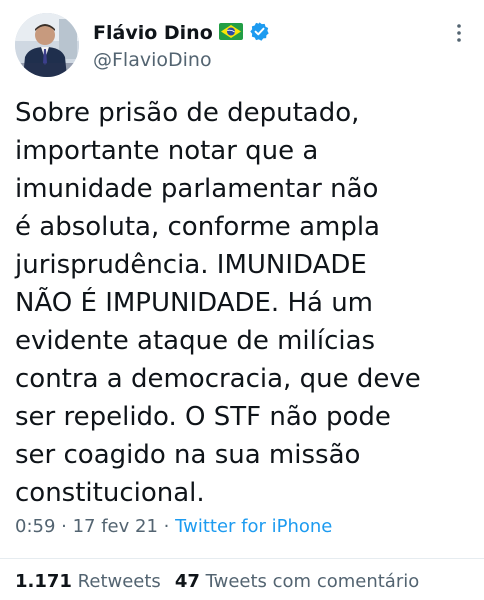 The height and width of the screenshot is (600, 484). I want to click on tweet-text-line: constitucional., so click(110, 493).